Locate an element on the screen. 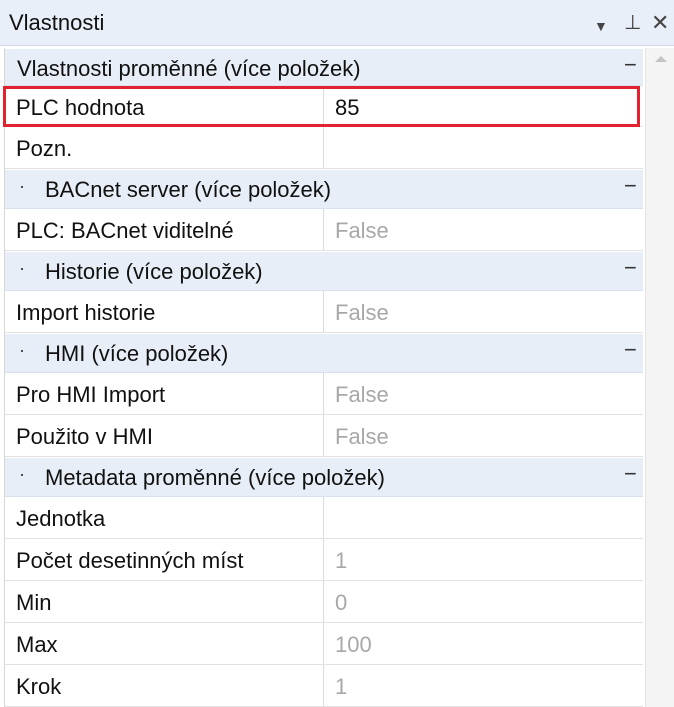 The width and height of the screenshot is (674, 707). property-name: PLC: BACnet viditelné is located at coordinates (125, 230).